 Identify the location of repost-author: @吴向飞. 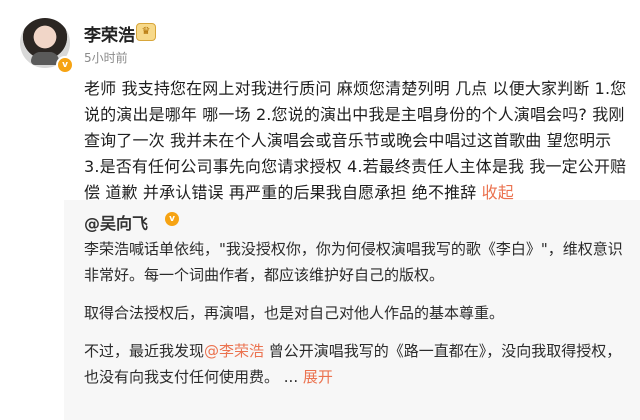
(116, 222).